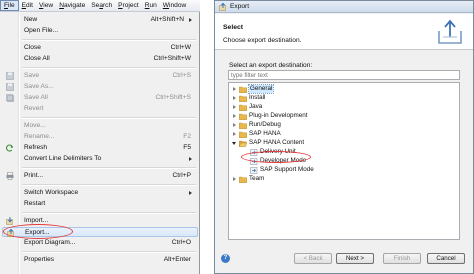 The width and height of the screenshot is (474, 274). I want to click on menu-item-close-shortcut: Ctrl+W, so click(180, 47).